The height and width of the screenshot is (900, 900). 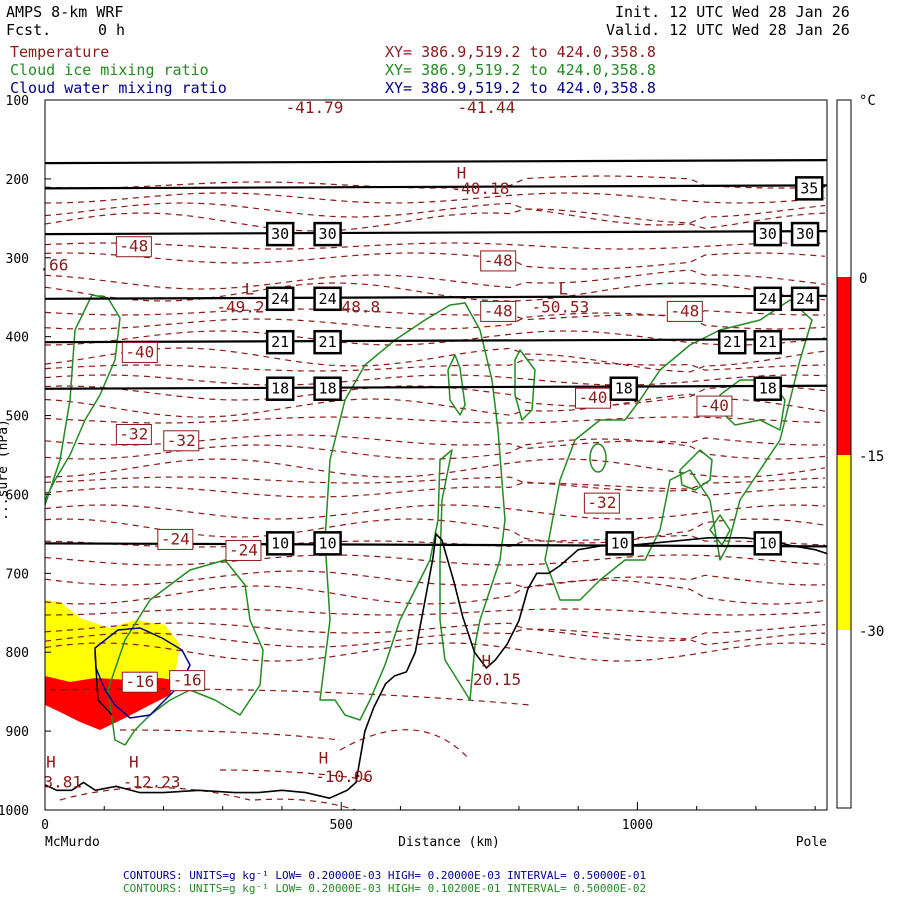 I want to click on x-tick-label: 1000, so click(x=637, y=825).